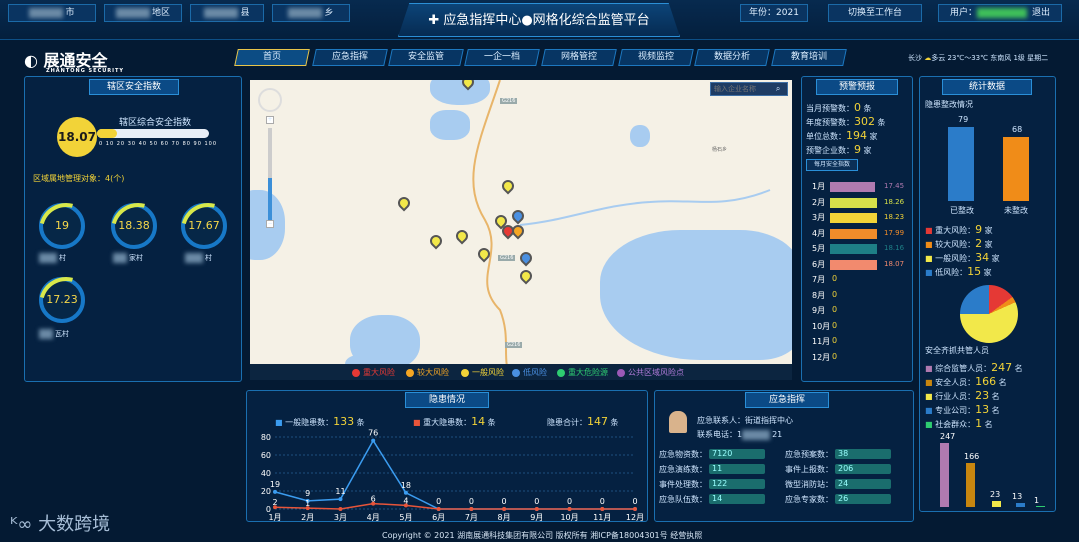  I want to click on month-index-value: 18.16, so click(894, 248).